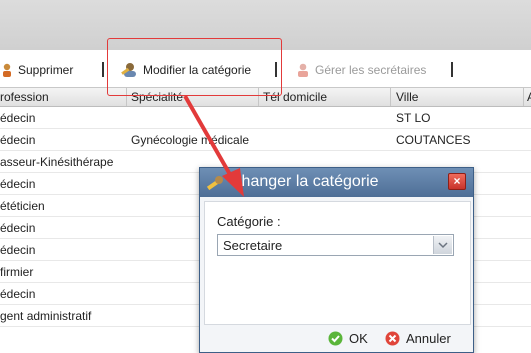 This screenshot has height=353, width=531. I want to click on delete-label: Supprimer, so click(46, 70).